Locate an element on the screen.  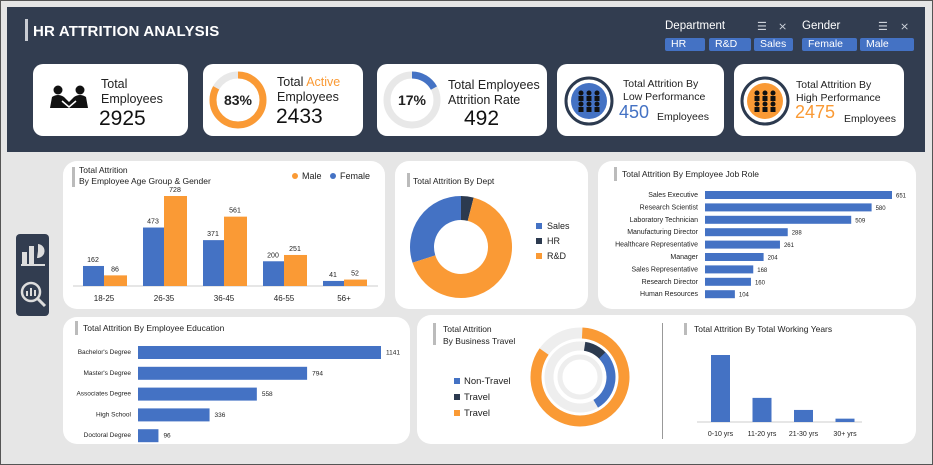
attrition-donut: 17% is located at coordinates (412, 100).